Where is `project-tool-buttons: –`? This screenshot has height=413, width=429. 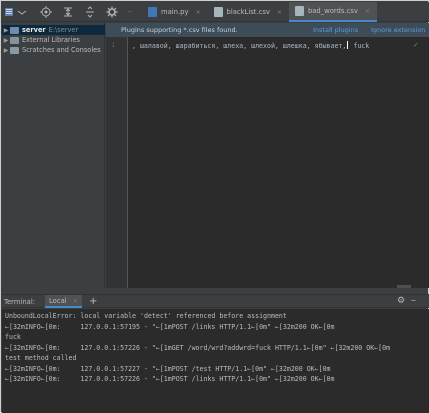 project-tool-buttons: – is located at coordinates (70, 12).